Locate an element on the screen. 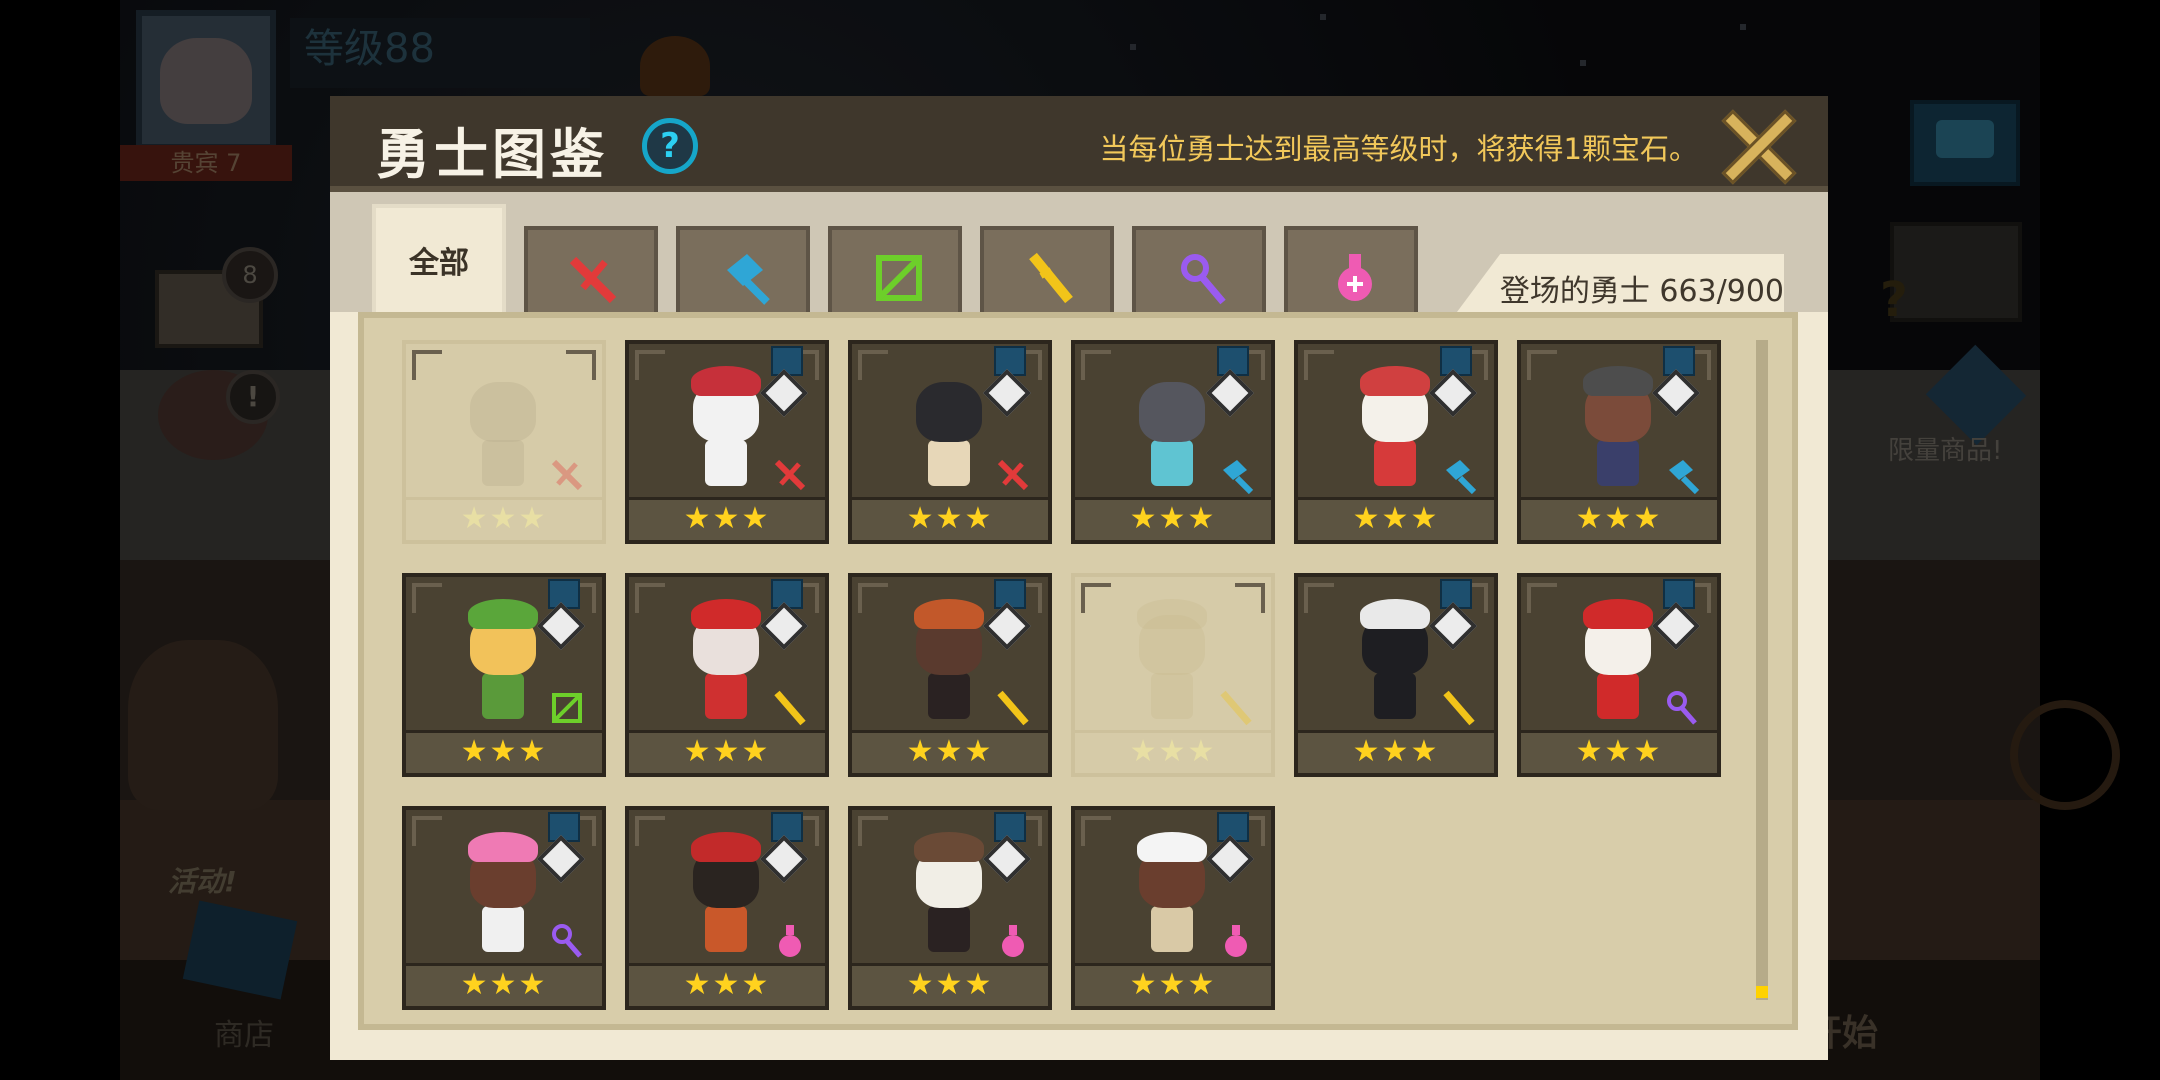  hero-sunglasses-warrior-card: ★★★ is located at coordinates (727, 908).